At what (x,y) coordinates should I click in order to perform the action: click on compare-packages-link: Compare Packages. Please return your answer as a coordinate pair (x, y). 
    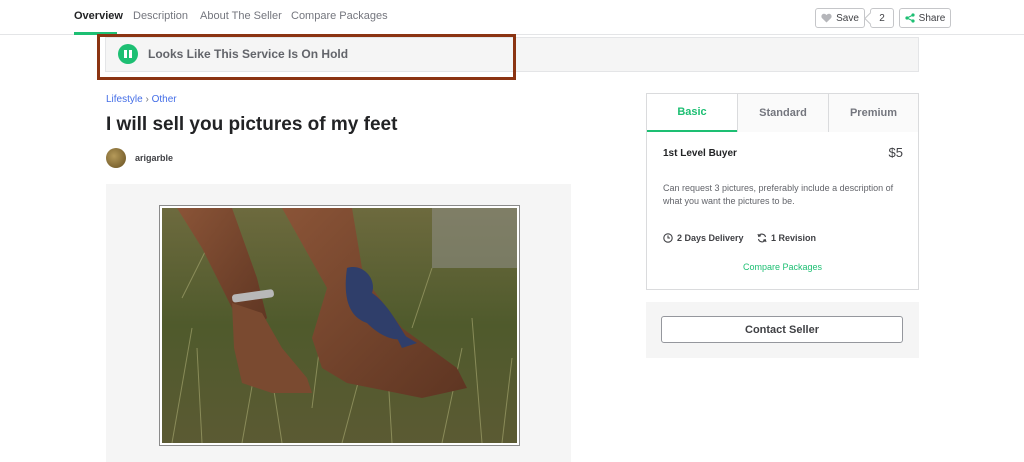
    Looking at the image, I should click on (782, 267).